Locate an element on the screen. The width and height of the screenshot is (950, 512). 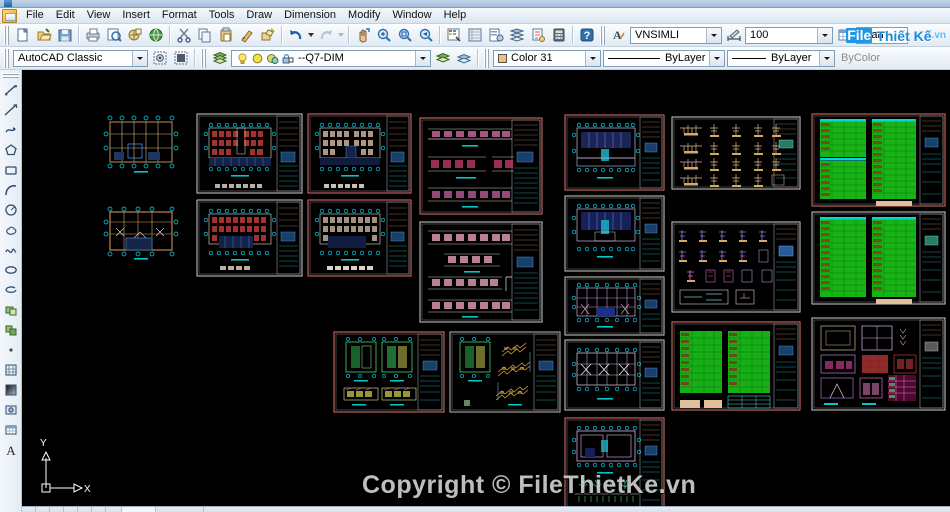
menu-item-view: View is located at coordinates (99, 15).